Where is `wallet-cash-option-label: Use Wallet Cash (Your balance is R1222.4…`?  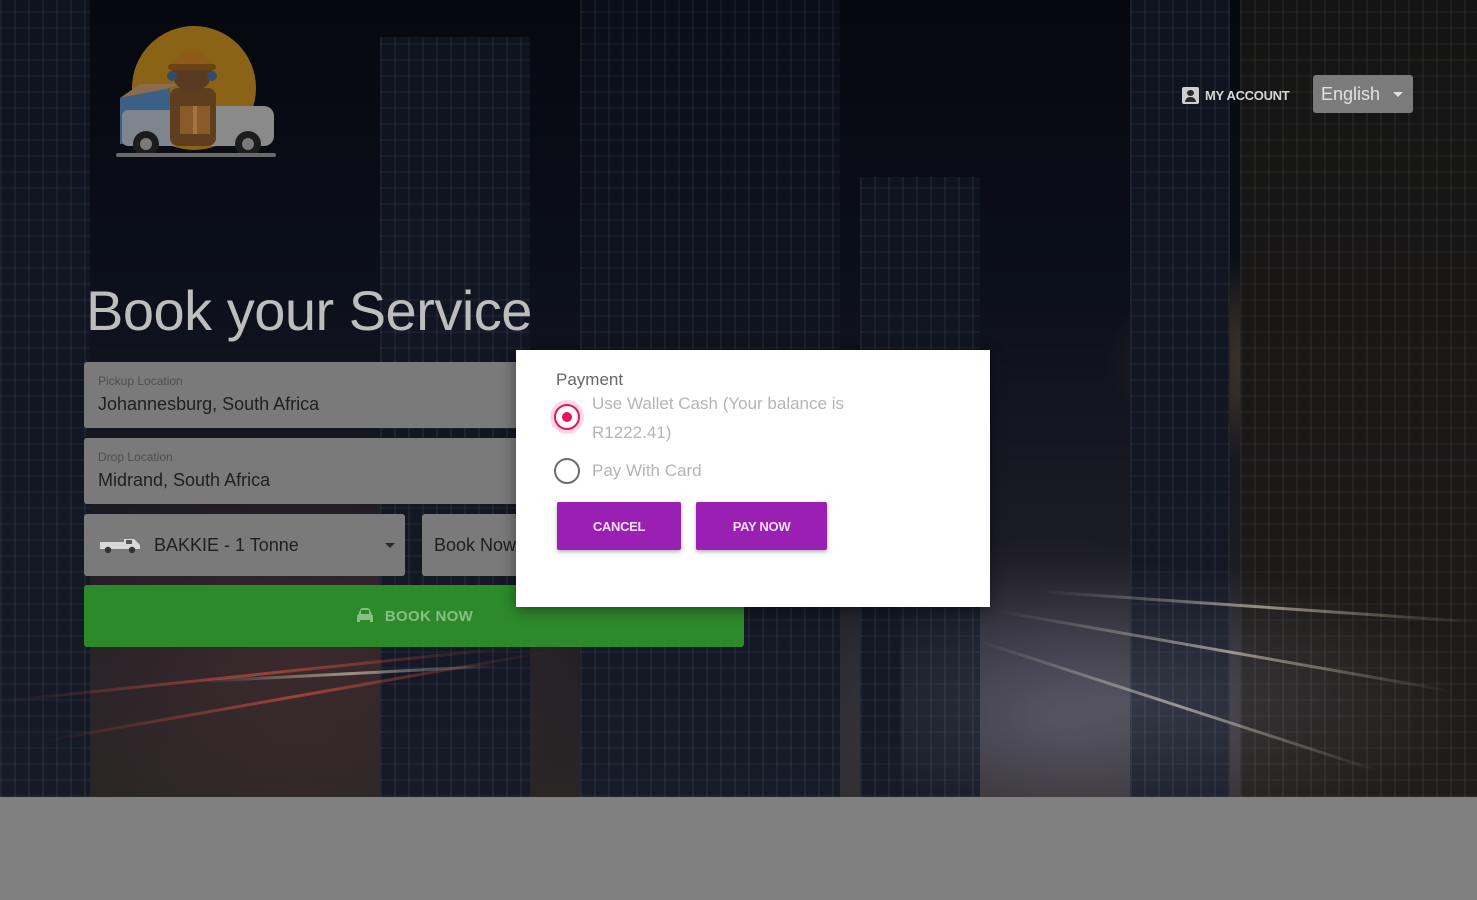
wallet-cash-option-label: Use Wallet Cash (Your balance is R1222.4… is located at coordinates (718, 418).